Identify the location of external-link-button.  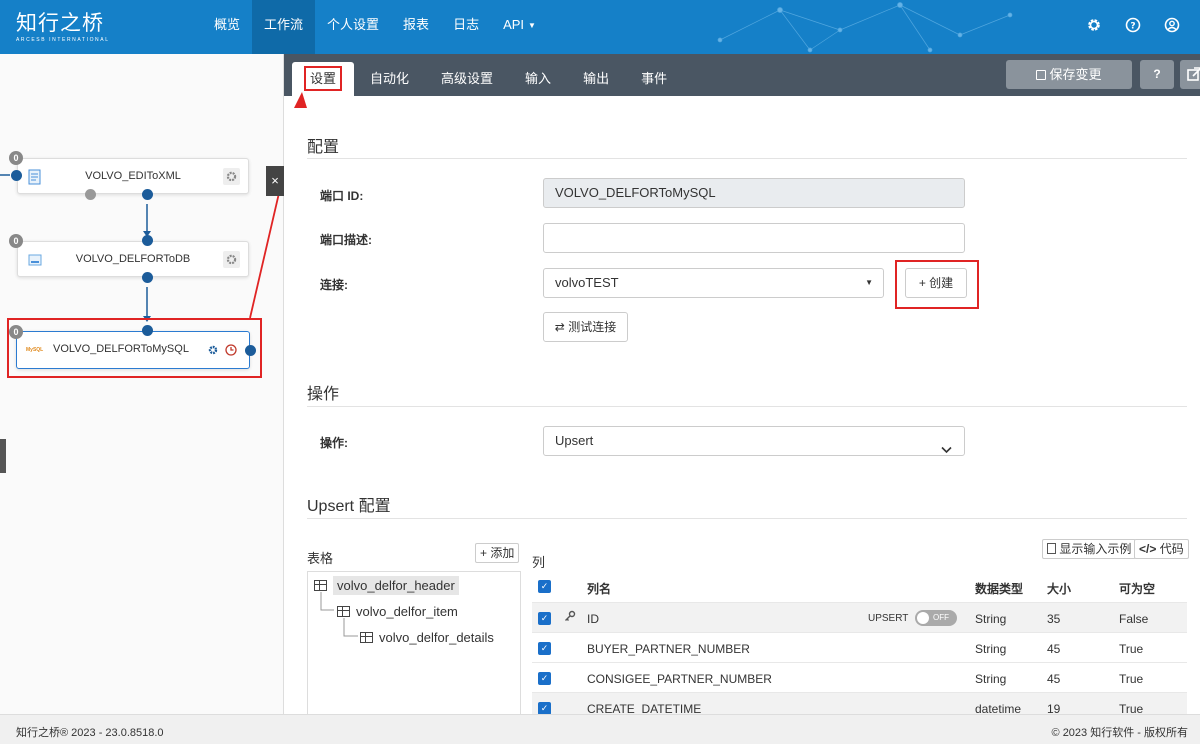
(1190, 74).